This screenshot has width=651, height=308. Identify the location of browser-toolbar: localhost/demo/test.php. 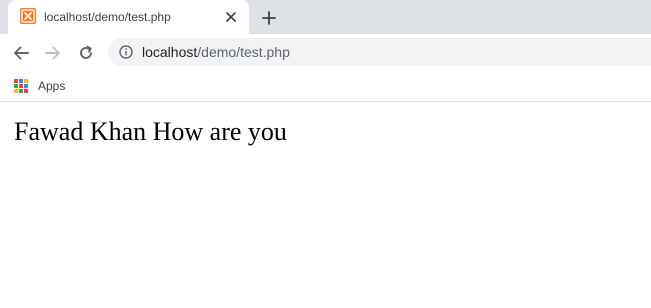
(325, 52).